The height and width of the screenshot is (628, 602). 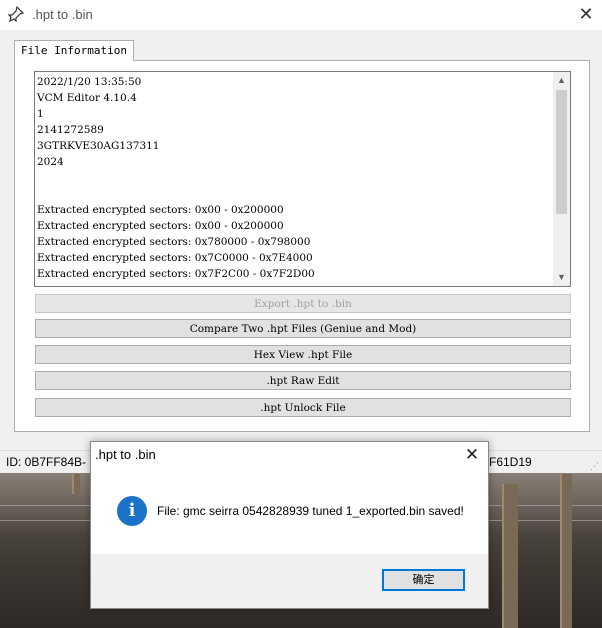 What do you see at coordinates (46, 462) in the screenshot?
I see `status-id-left: ID: 0B7FF84B-` at bounding box center [46, 462].